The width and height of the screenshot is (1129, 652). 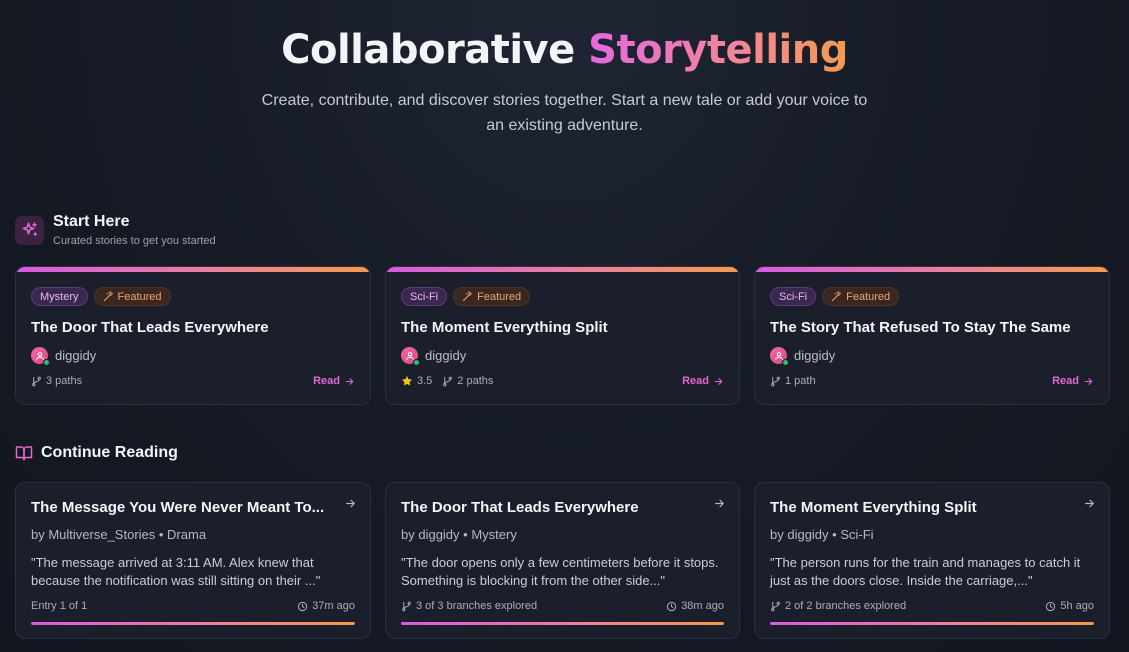 I want to click on continue-reading-title: Continue Reading, so click(x=109, y=452).